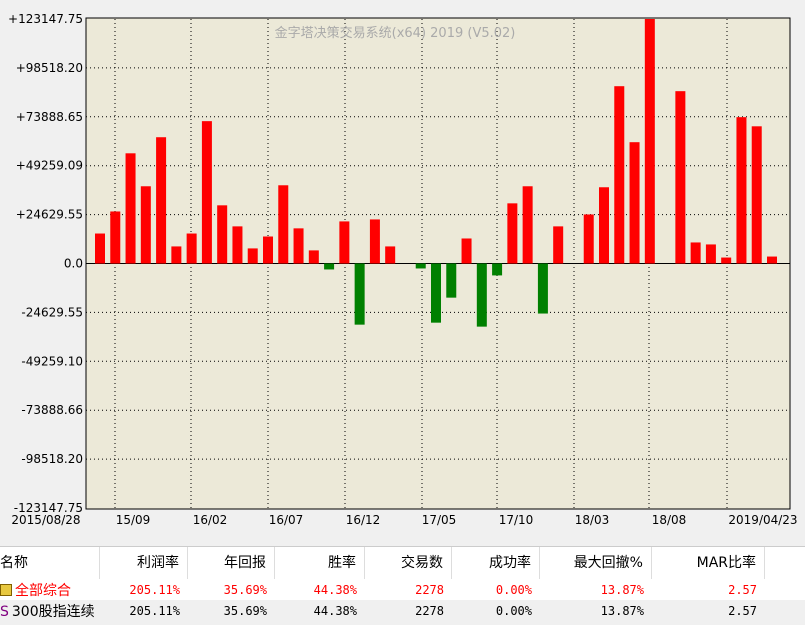 This screenshot has width=805, height=625. What do you see at coordinates (439, 520) in the screenshot?
I see `x-tick-label: 17/05` at bounding box center [439, 520].